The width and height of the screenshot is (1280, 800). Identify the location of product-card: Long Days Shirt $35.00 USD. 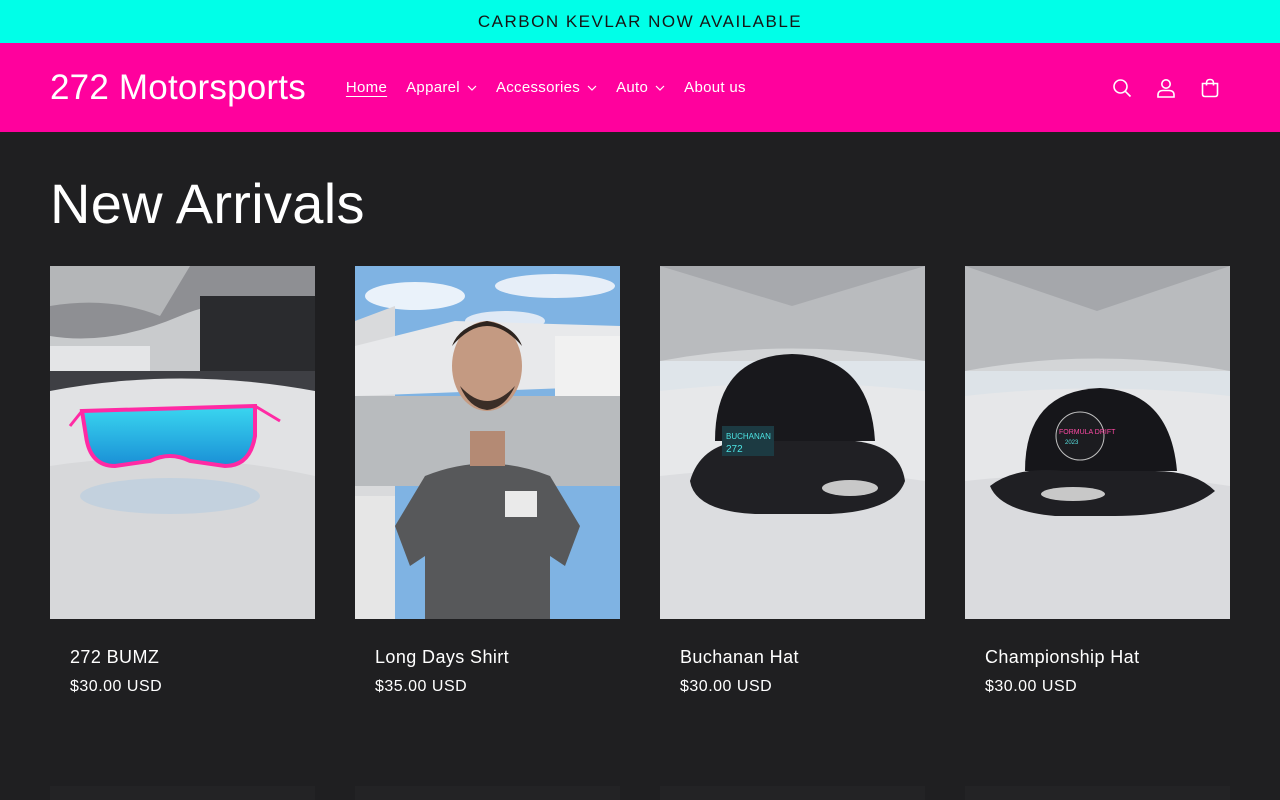
(487, 481).